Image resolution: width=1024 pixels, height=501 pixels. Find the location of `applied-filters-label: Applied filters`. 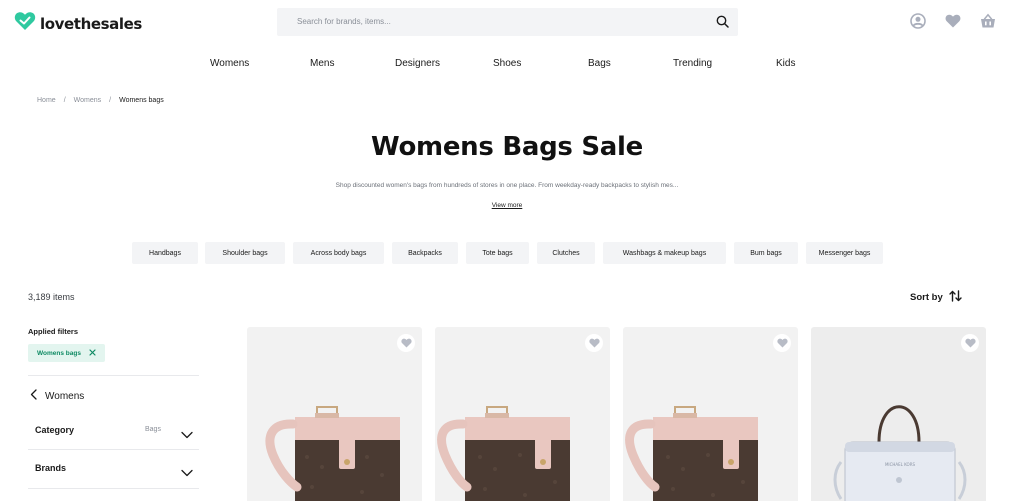

applied-filters-label: Applied filters is located at coordinates (53, 331).